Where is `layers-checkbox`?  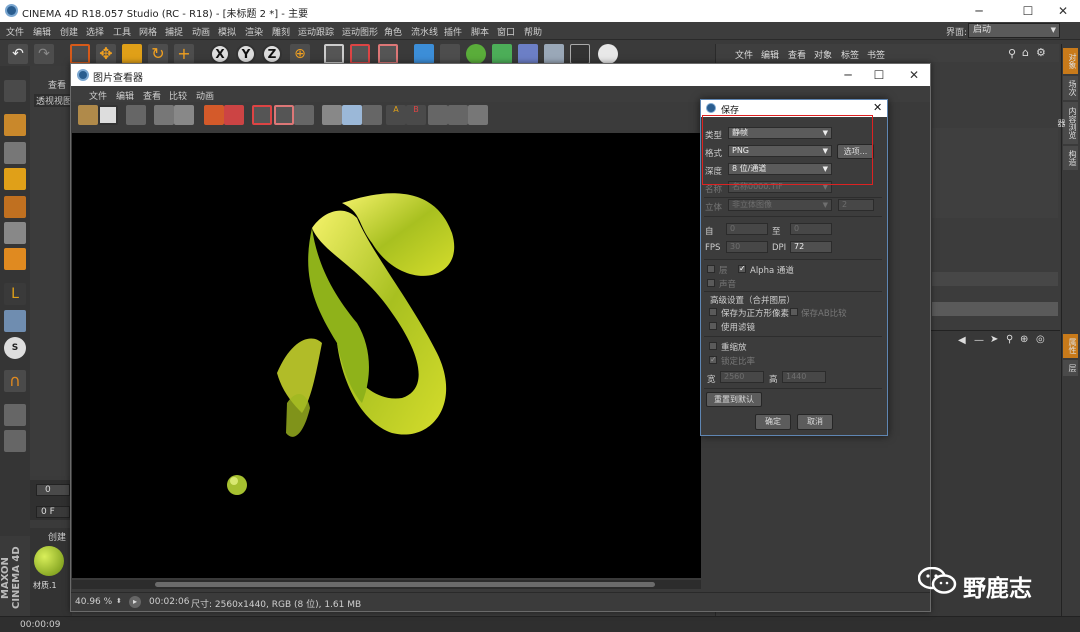
layers-checkbox is located at coordinates (711, 269).